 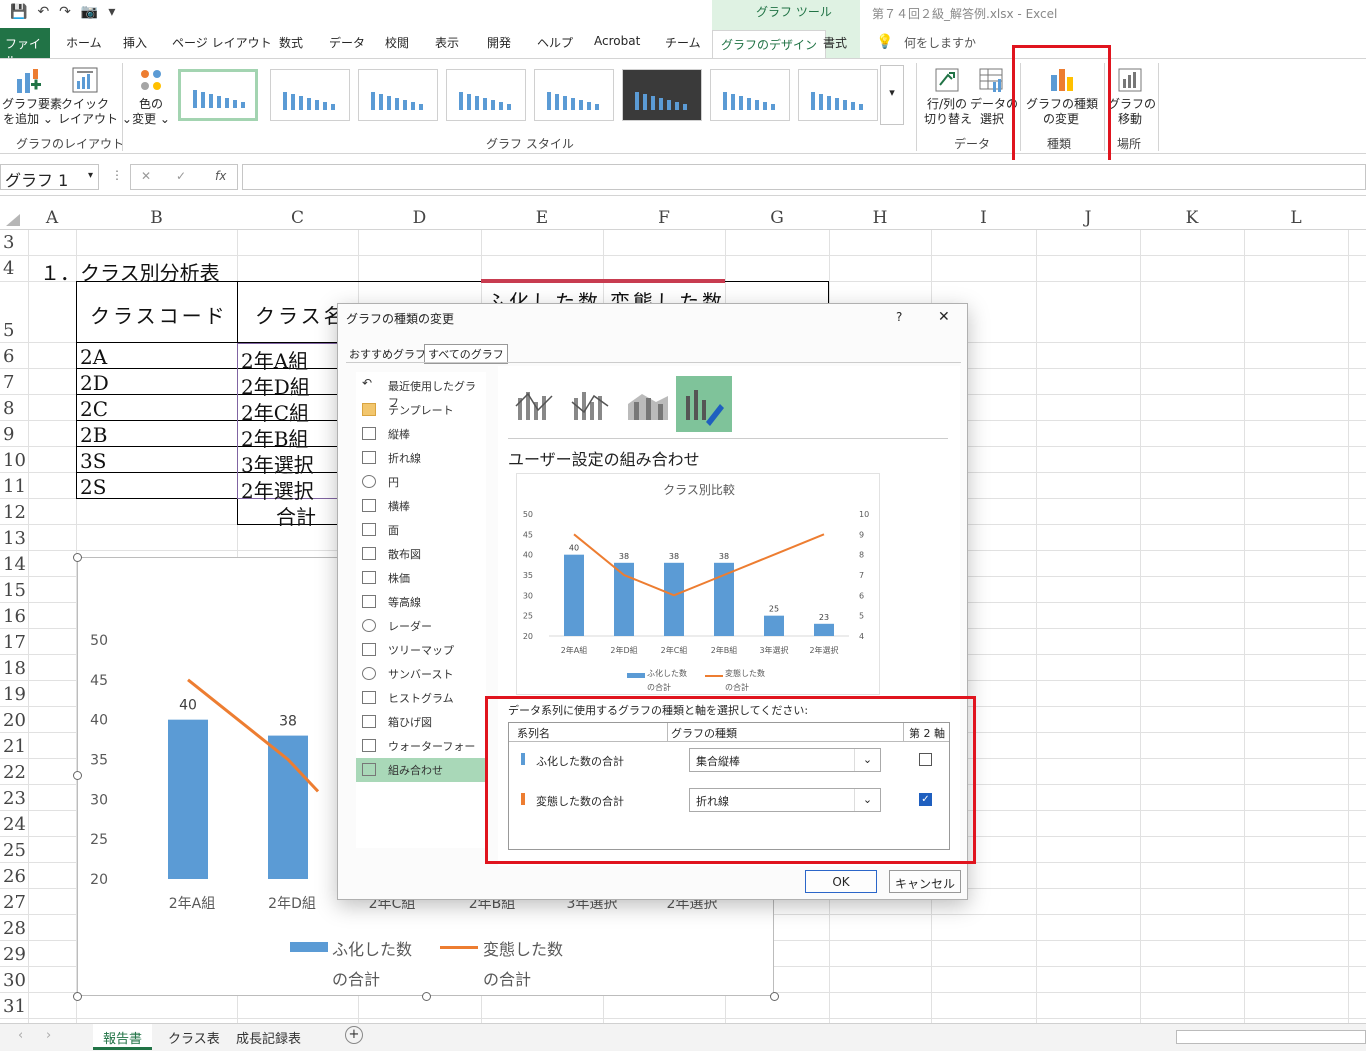 I want to click on row-24: 24, so click(x=14, y=824).